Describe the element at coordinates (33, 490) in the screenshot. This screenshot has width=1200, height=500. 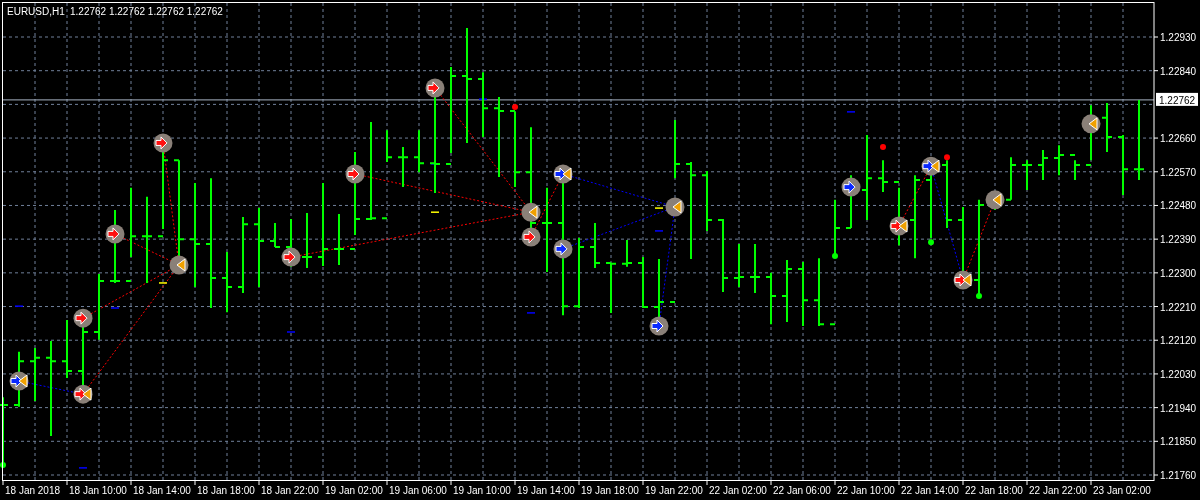
I see `time-axis-label: 18 Jan 2018` at that location.